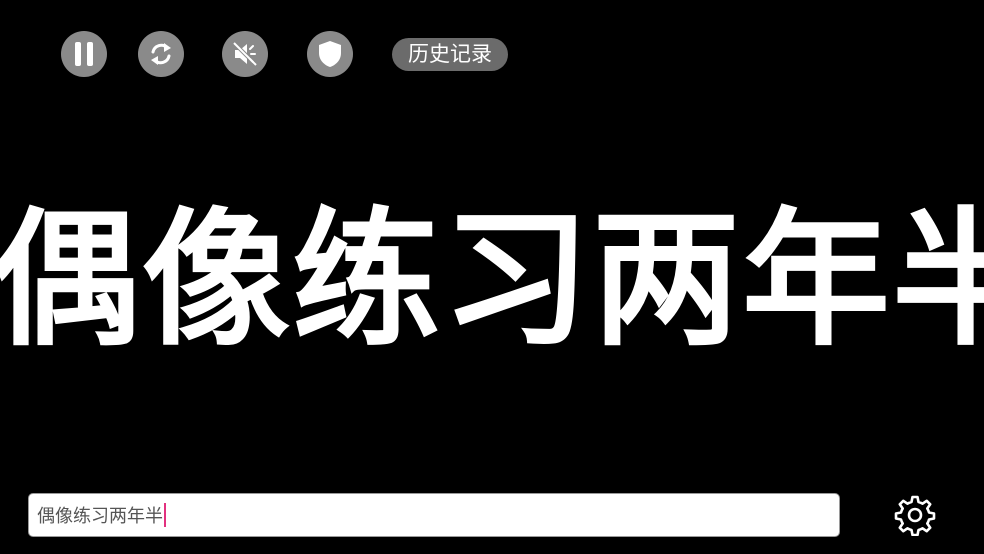  What do you see at coordinates (100, 516) in the screenshot?
I see `text-input-value: 偶像练习两年半` at bounding box center [100, 516].